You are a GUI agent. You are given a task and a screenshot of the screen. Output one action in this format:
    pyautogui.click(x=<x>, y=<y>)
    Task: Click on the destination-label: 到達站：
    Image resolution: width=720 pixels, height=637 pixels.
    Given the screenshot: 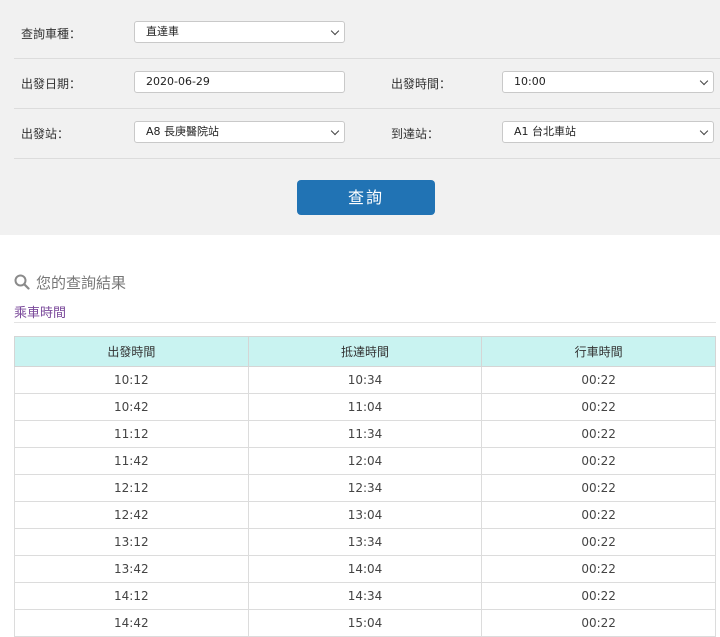 What is the action you would take?
    pyautogui.click(x=415, y=134)
    